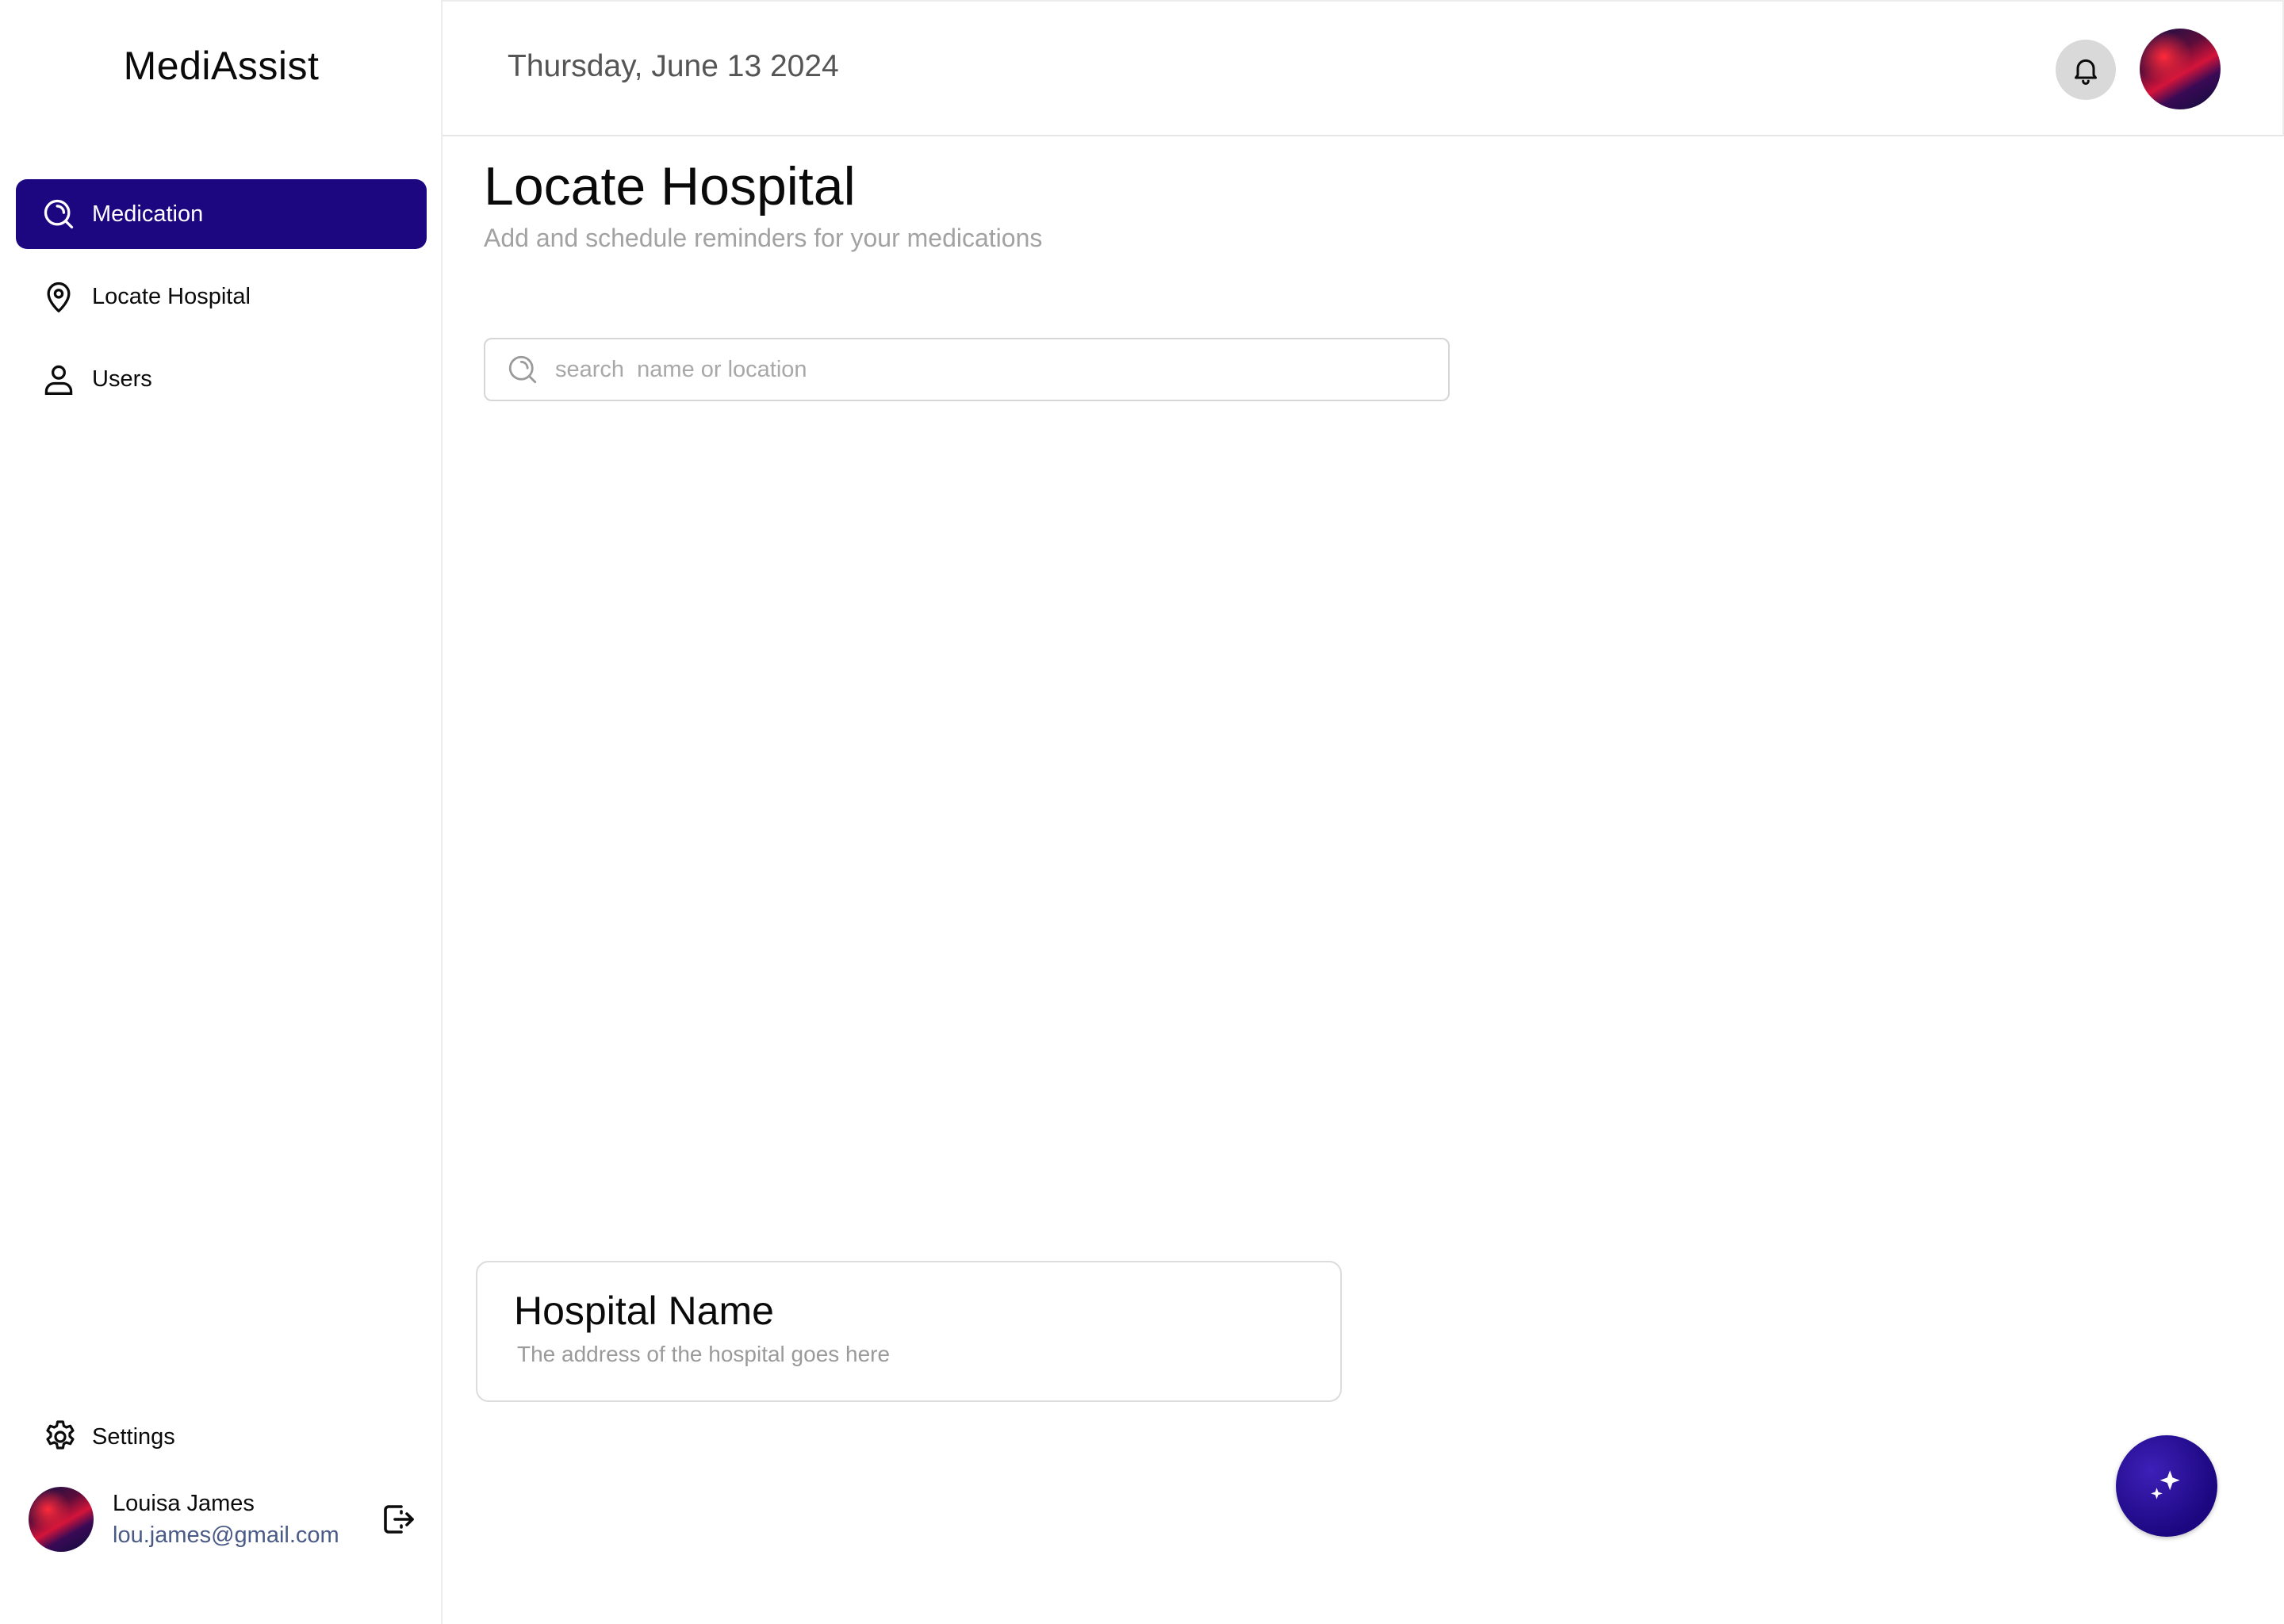 This screenshot has height=1624, width=2284. I want to click on user-email: lou.james@gmail.com, so click(226, 1535).